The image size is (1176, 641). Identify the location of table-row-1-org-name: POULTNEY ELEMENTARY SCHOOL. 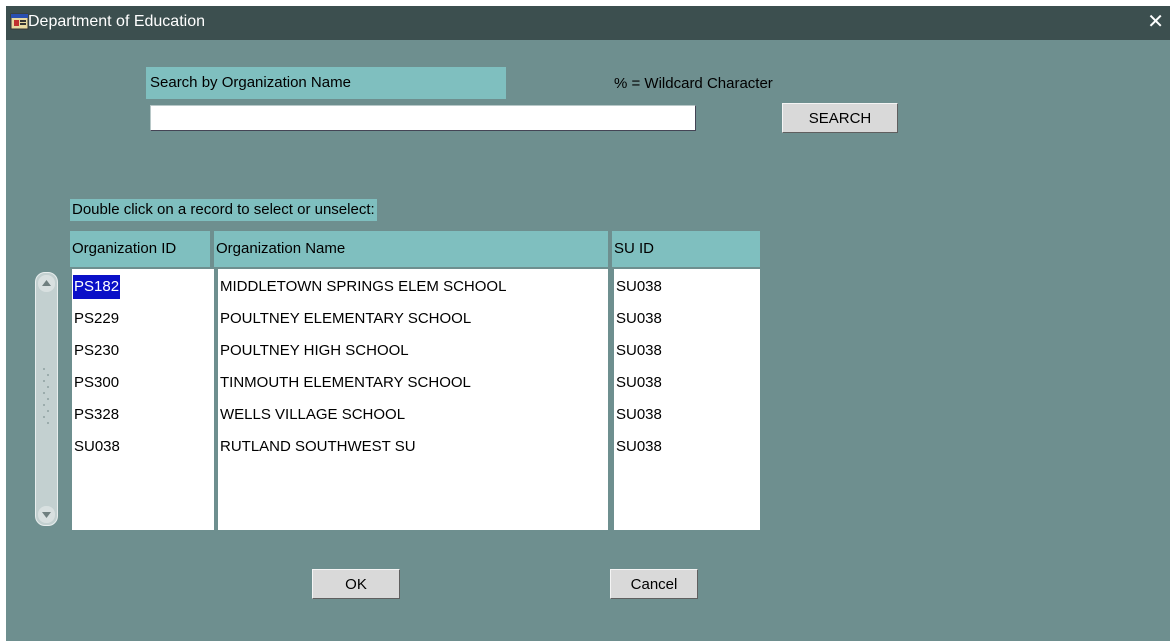
(345, 319).